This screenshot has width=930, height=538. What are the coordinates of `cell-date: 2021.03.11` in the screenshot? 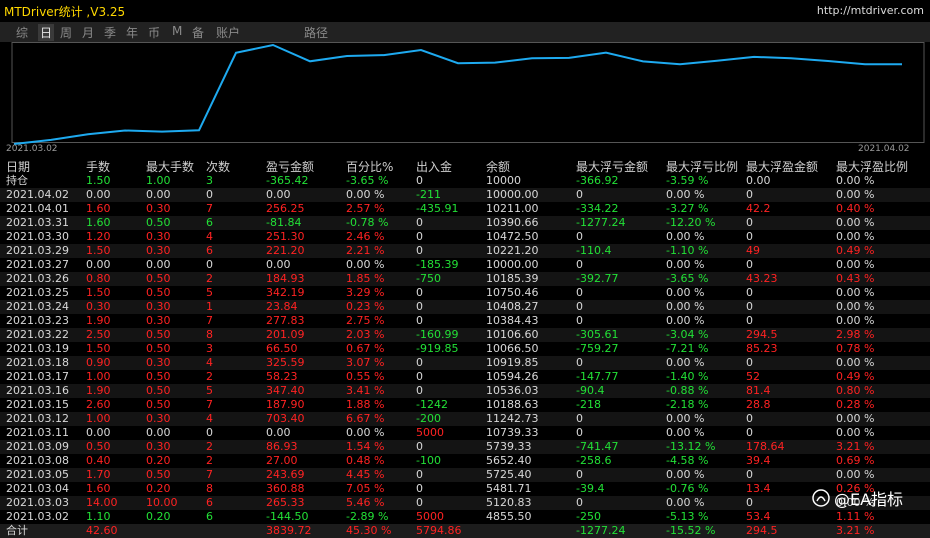 It's located at (37, 432).